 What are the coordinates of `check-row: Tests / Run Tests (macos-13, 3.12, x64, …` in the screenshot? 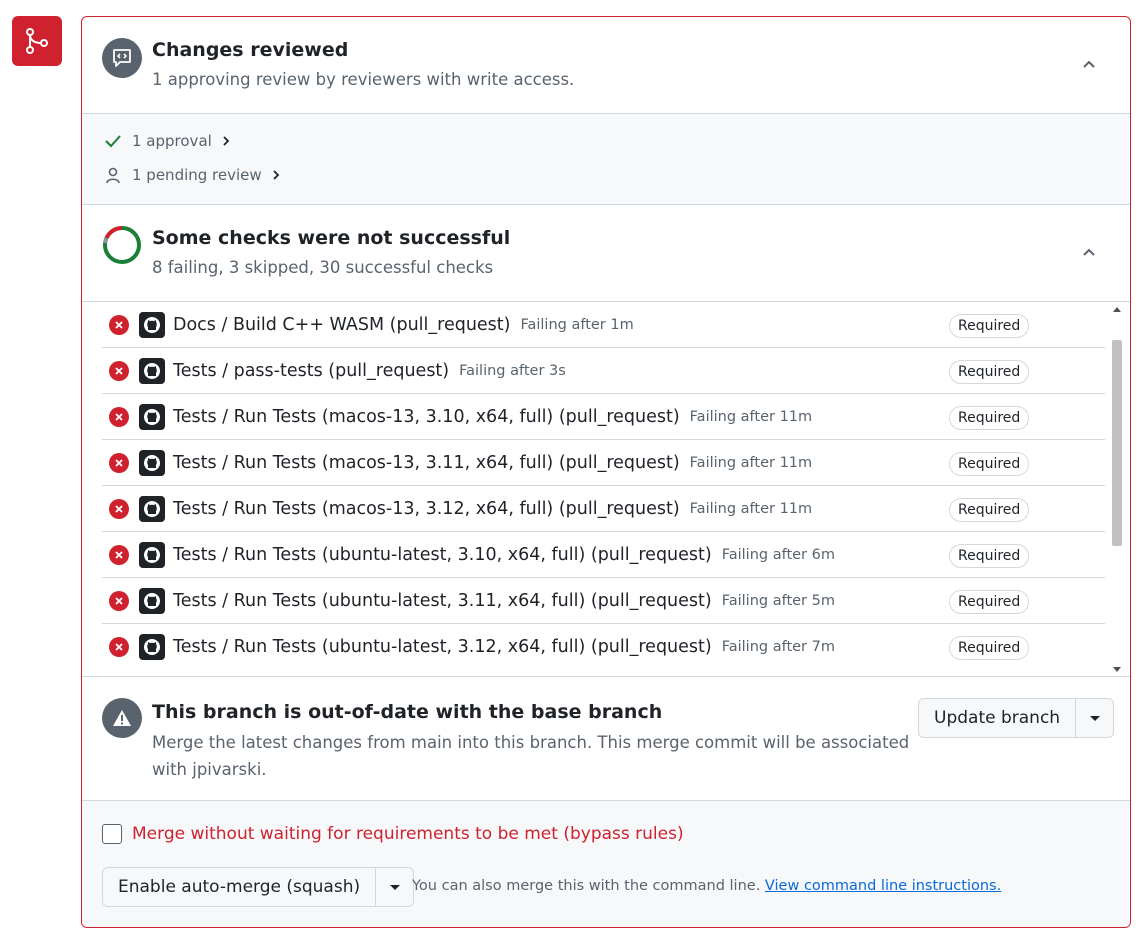 It's located at (603, 509).